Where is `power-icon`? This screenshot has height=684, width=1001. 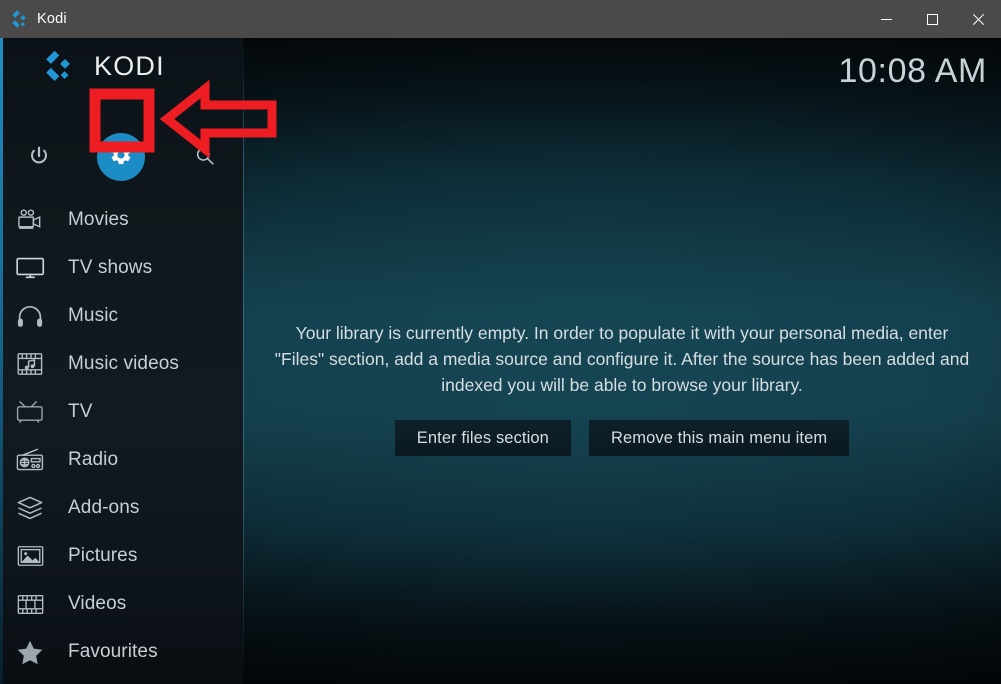 power-icon is located at coordinates (39, 156).